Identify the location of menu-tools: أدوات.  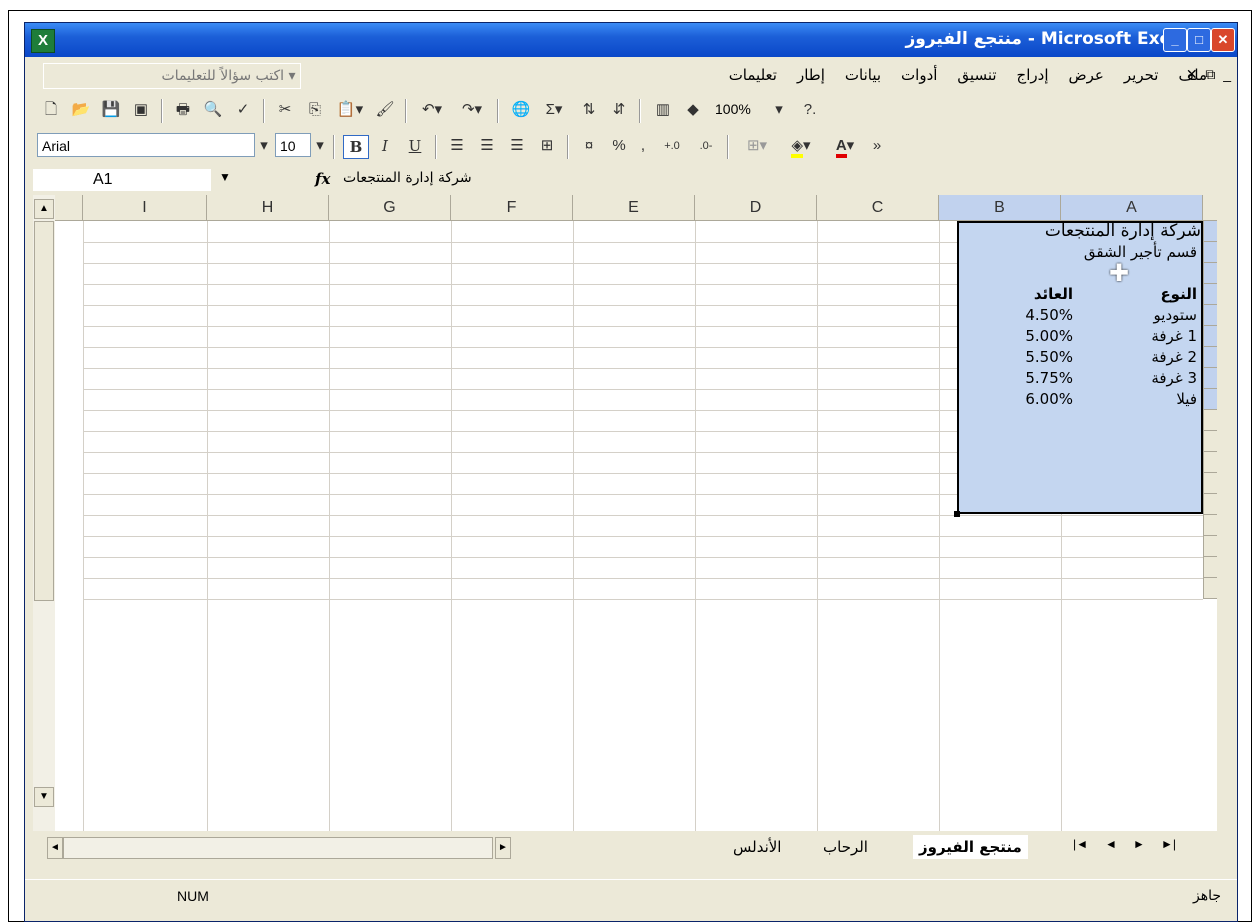
(919, 75).